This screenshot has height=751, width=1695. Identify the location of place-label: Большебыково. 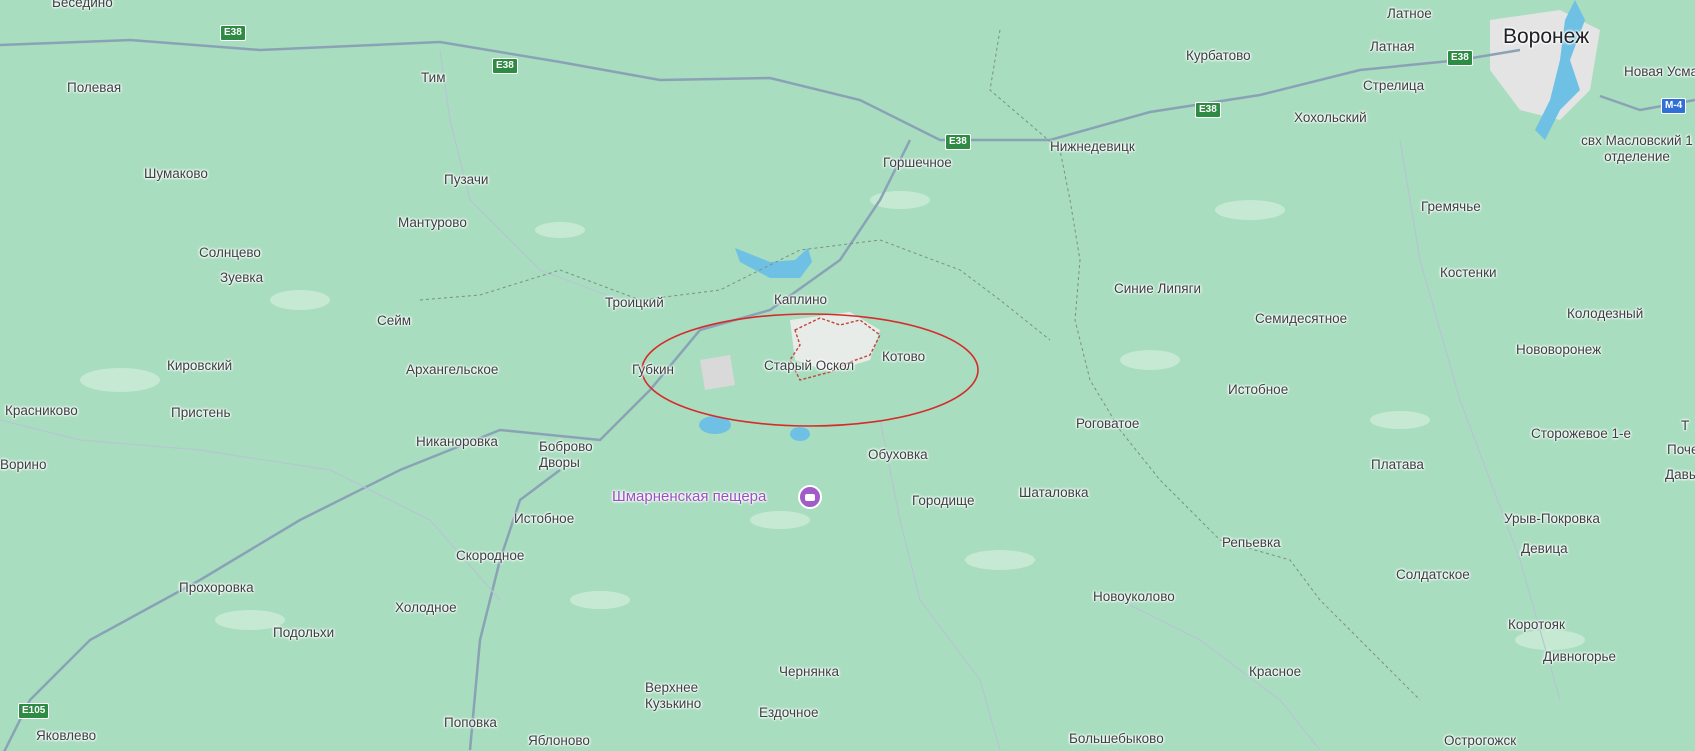
(1116, 739).